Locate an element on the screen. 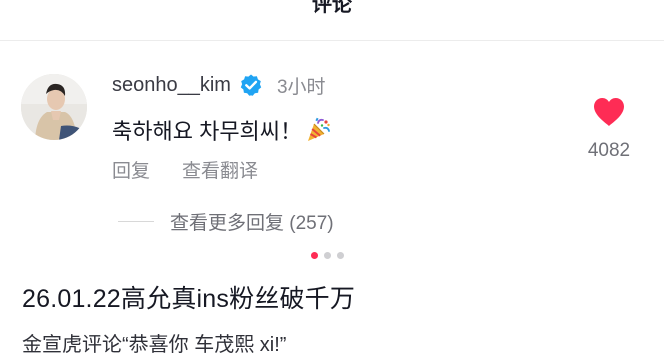 The width and height of the screenshot is (664, 364). heart-icon is located at coordinates (609, 112).